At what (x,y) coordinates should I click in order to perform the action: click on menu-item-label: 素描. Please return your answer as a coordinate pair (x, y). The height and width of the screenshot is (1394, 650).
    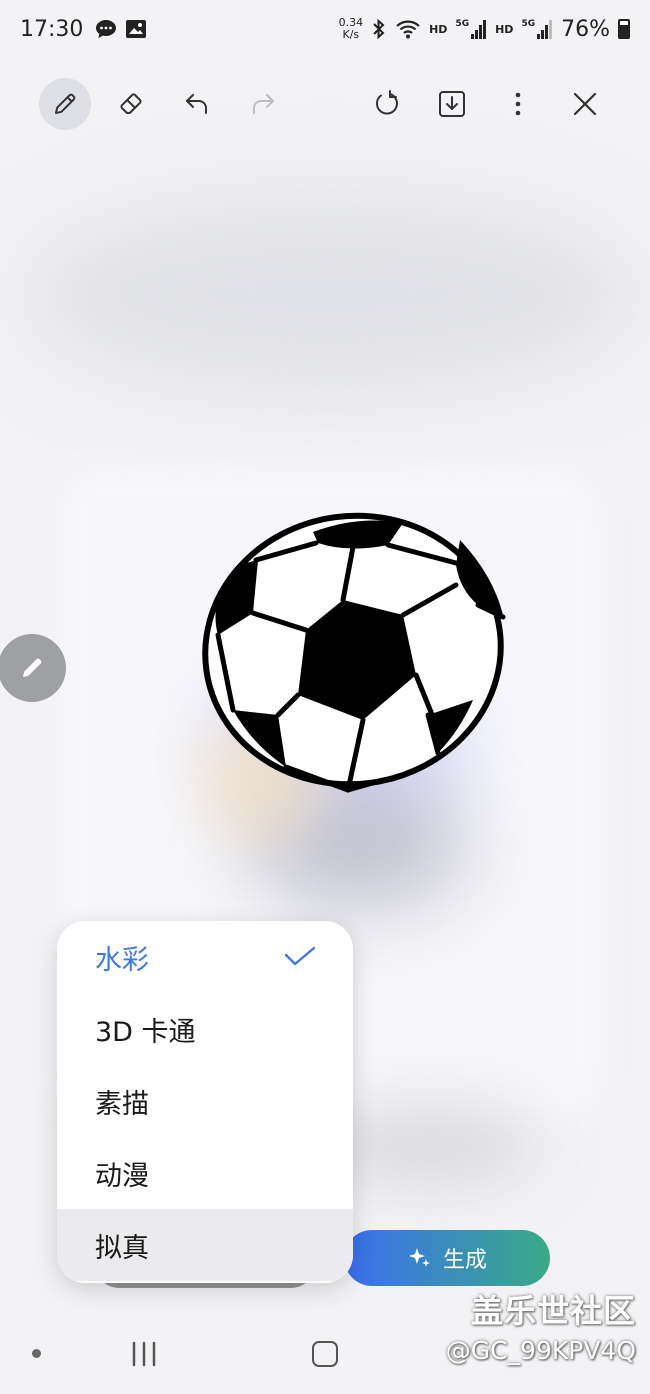
    Looking at the image, I should click on (122, 1104).